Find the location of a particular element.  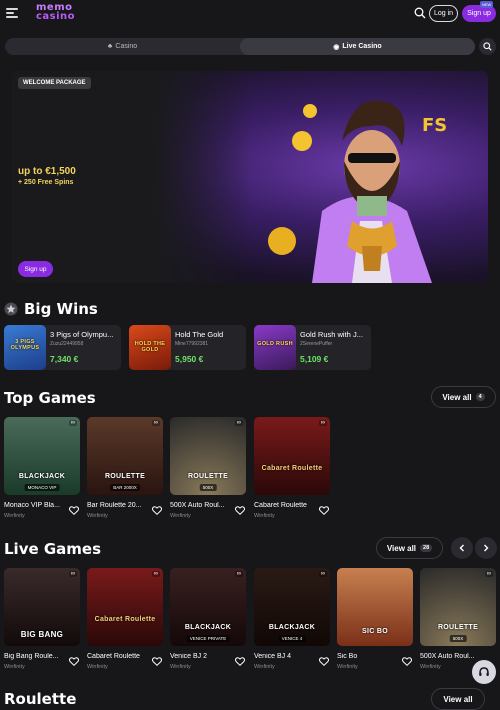

win-user: 2SerenePuffer is located at coordinates (316, 344).